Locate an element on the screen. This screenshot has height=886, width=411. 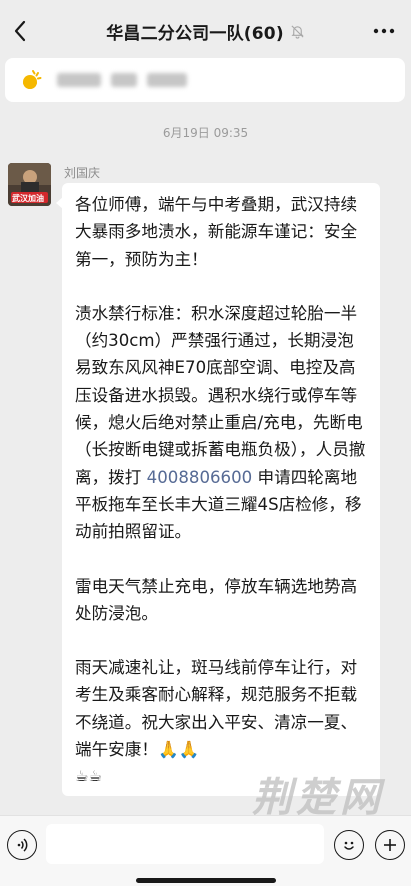
chevron-left-icon is located at coordinates (20, 31).